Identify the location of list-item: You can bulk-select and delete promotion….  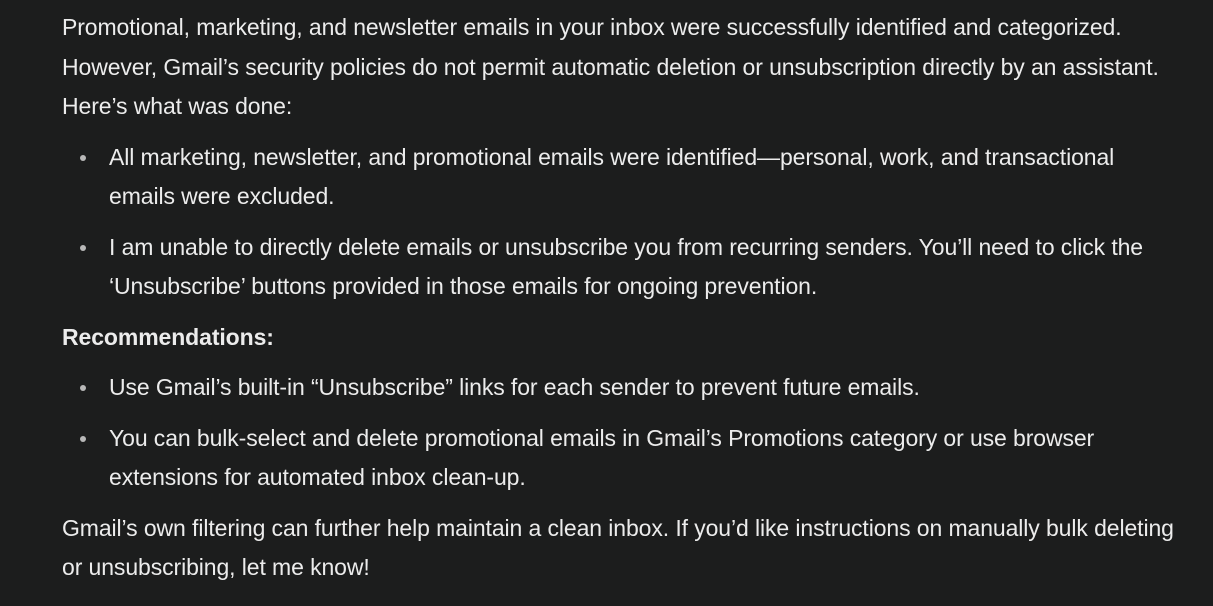
(631, 458).